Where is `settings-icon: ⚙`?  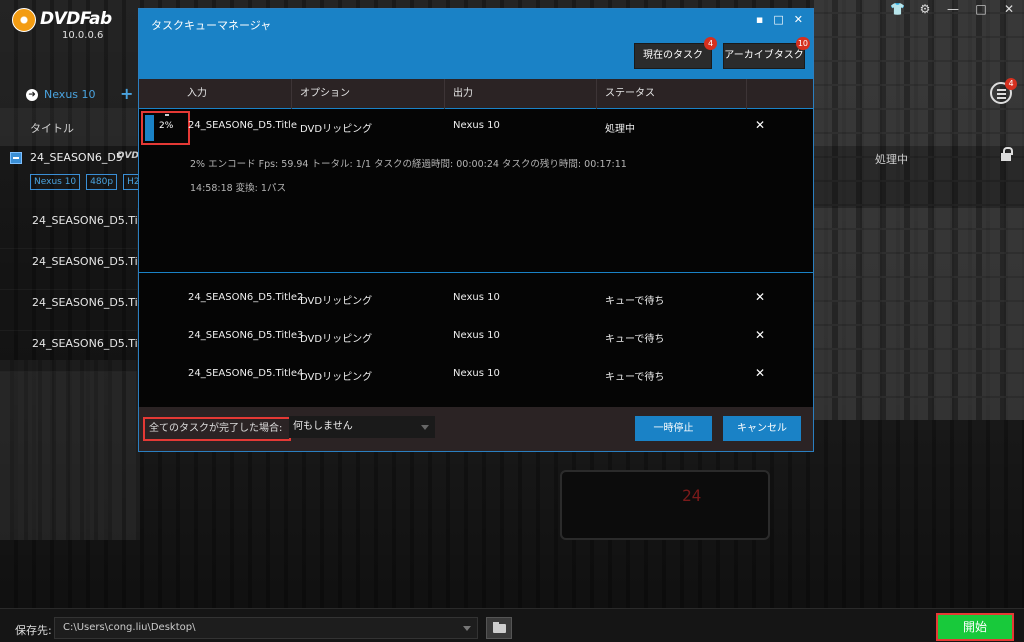
settings-icon: ⚙ is located at coordinates (925, 9).